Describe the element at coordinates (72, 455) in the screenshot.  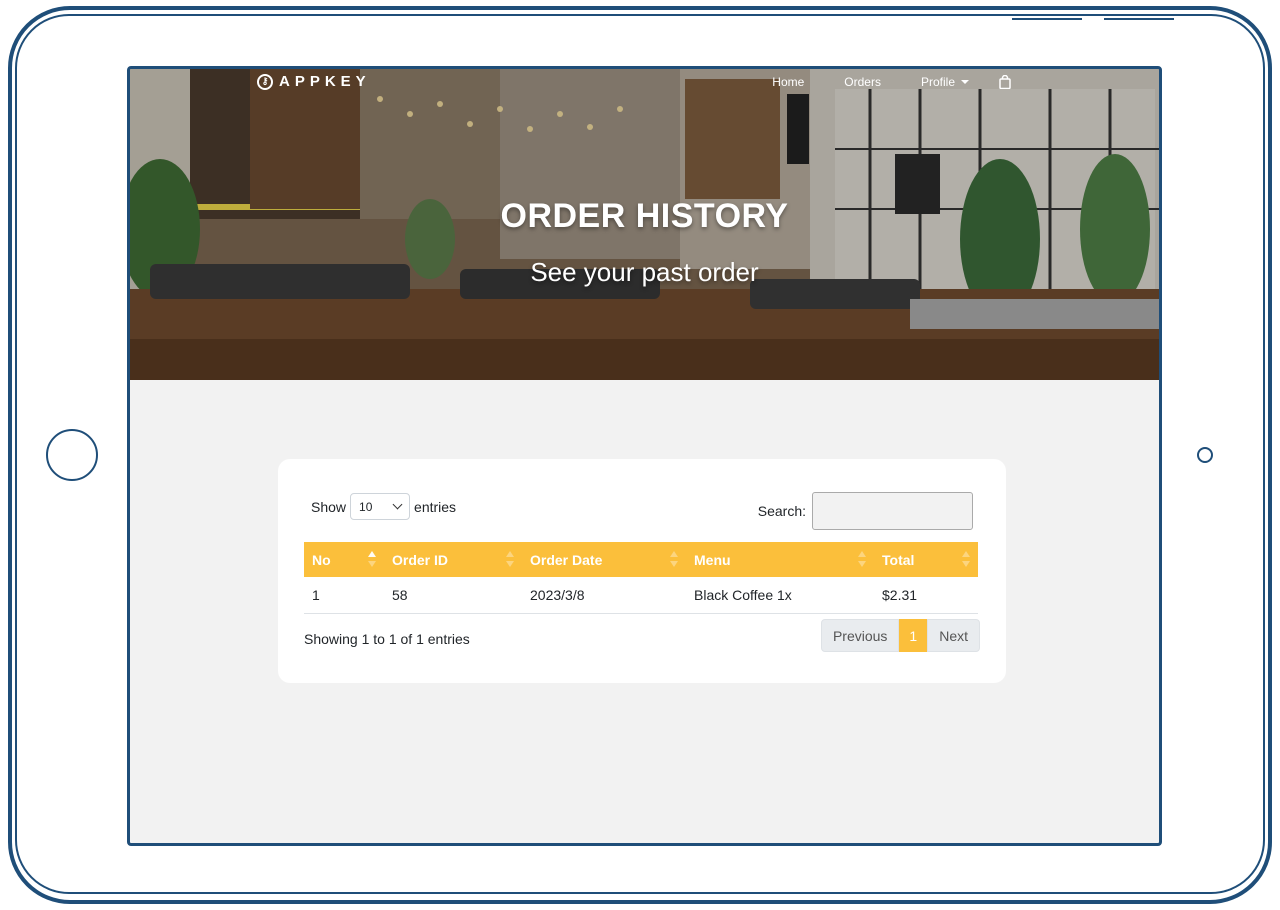
I see `home-button` at that location.